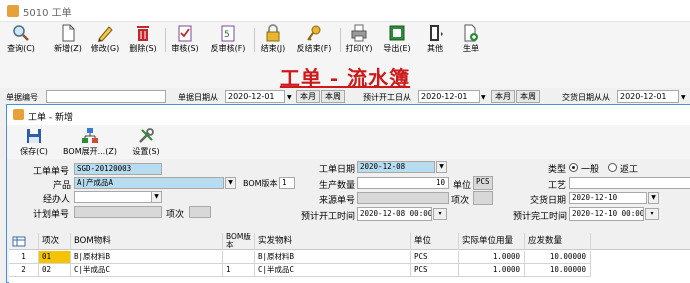  I want to click on due-date-input: 2020-12-01, so click(648, 96).